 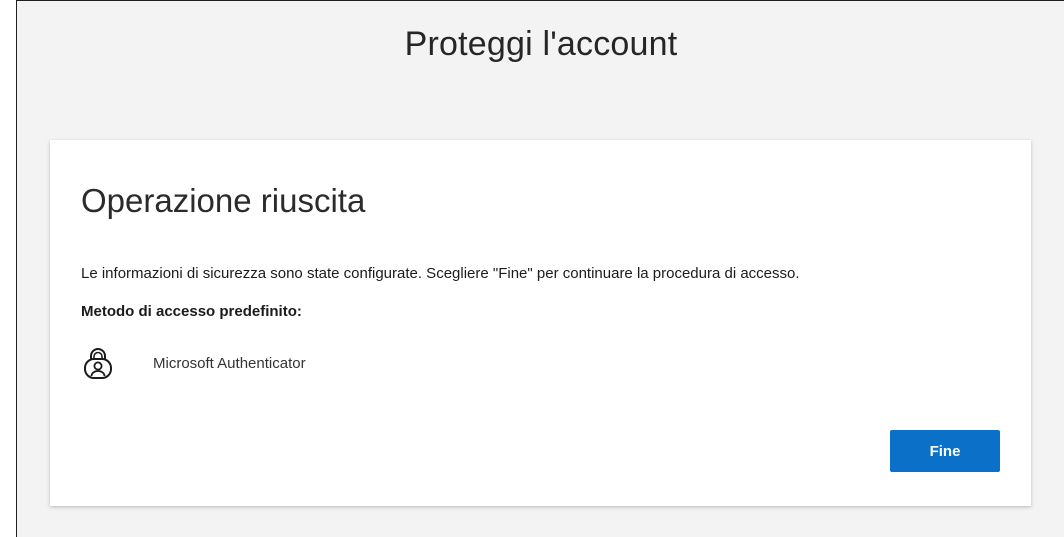 I want to click on done-button: Fine, so click(x=945, y=451).